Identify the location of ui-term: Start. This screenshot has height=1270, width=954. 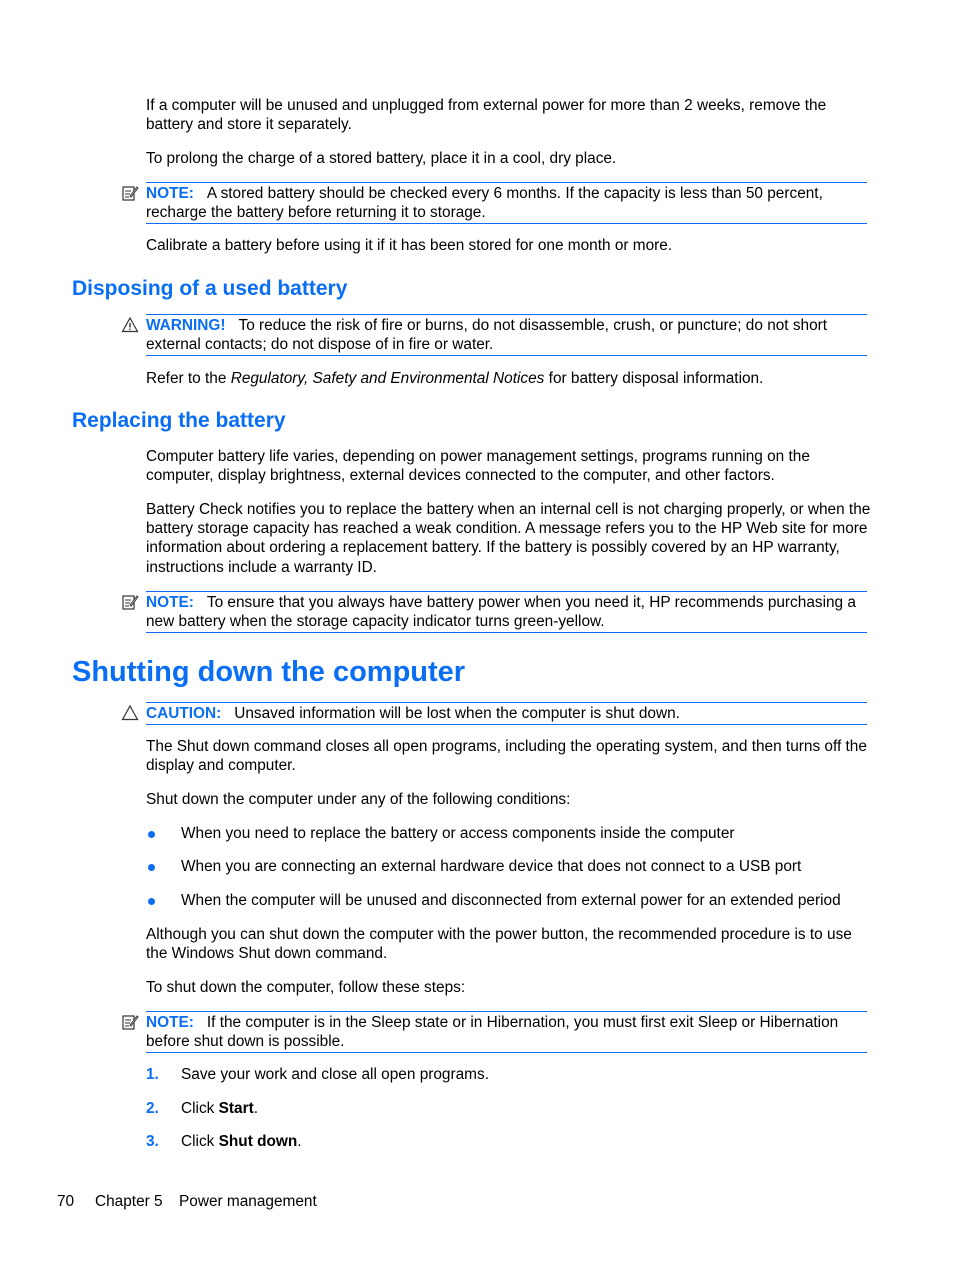
(236, 1108).